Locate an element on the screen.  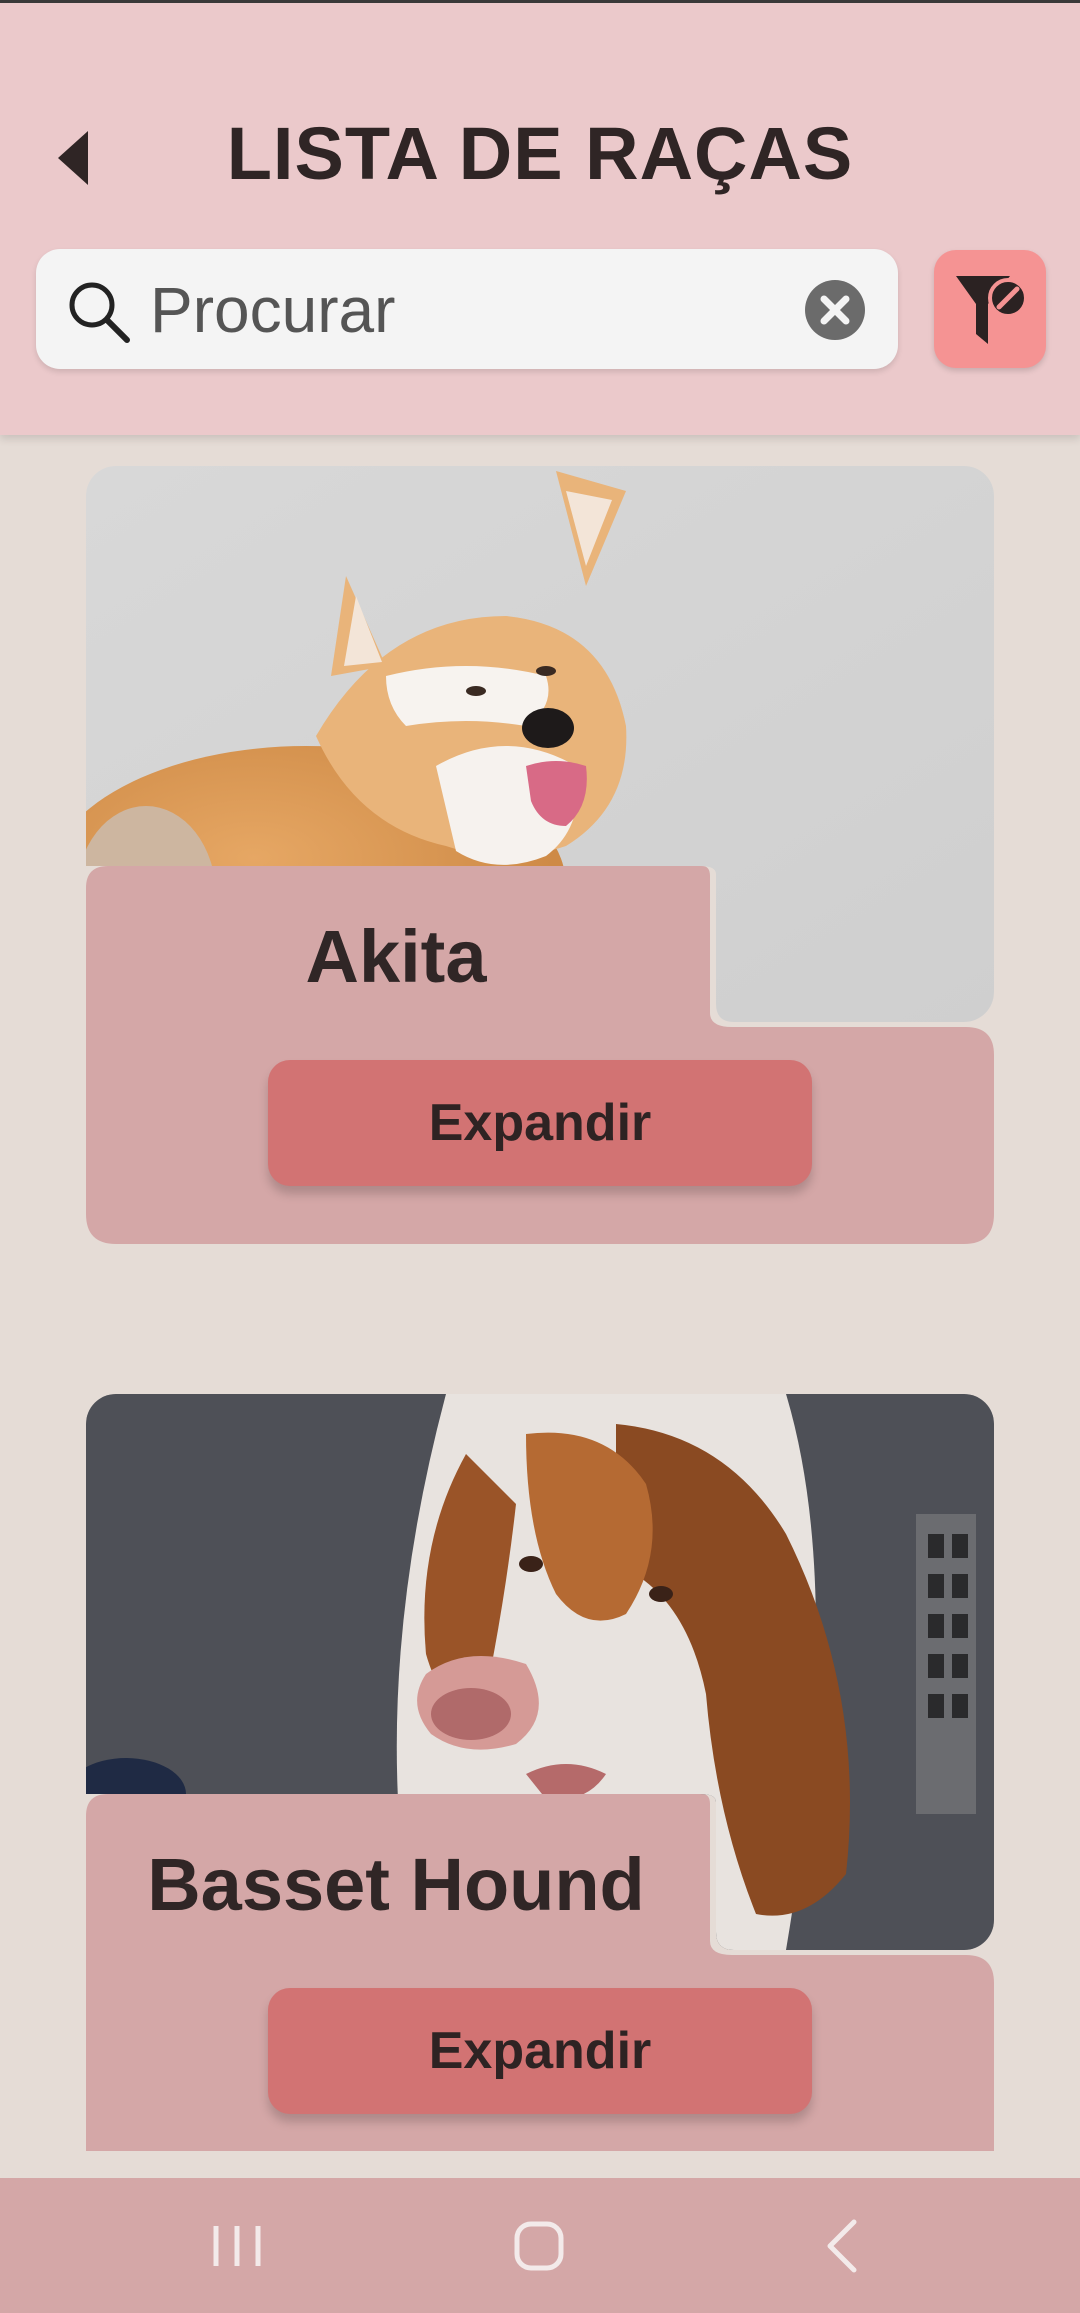
recent-apps-icon is located at coordinates (237, 2246).